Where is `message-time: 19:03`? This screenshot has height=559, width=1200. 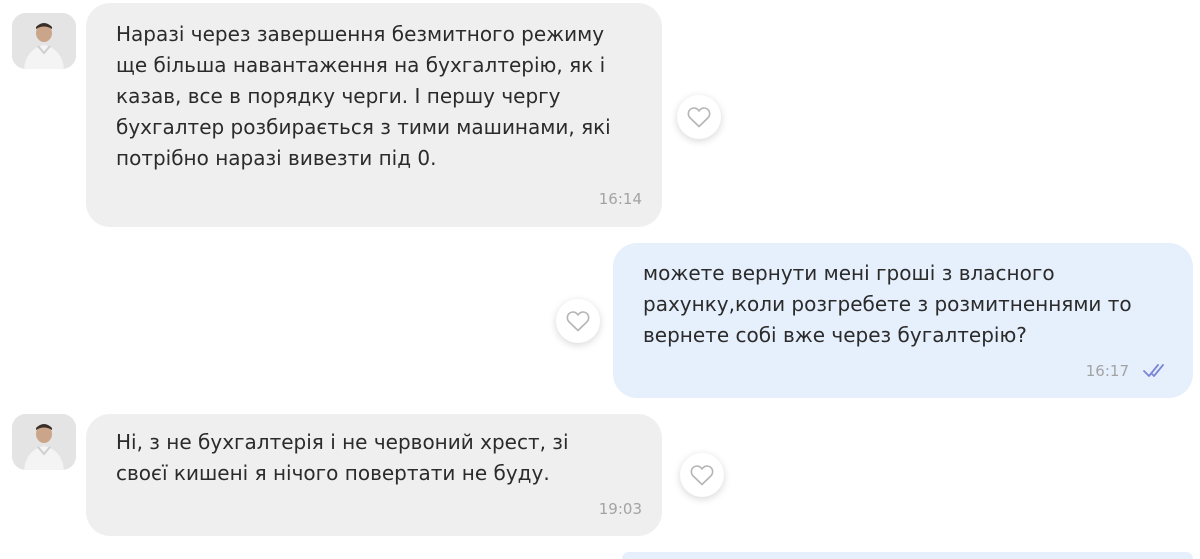
message-time: 19:03 is located at coordinates (620, 509).